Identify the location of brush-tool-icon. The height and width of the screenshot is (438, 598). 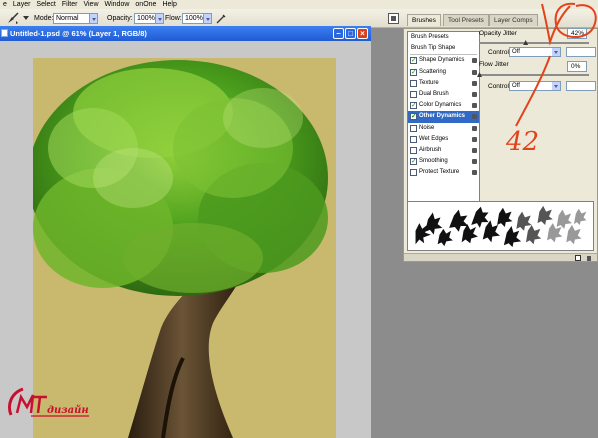
(13, 18).